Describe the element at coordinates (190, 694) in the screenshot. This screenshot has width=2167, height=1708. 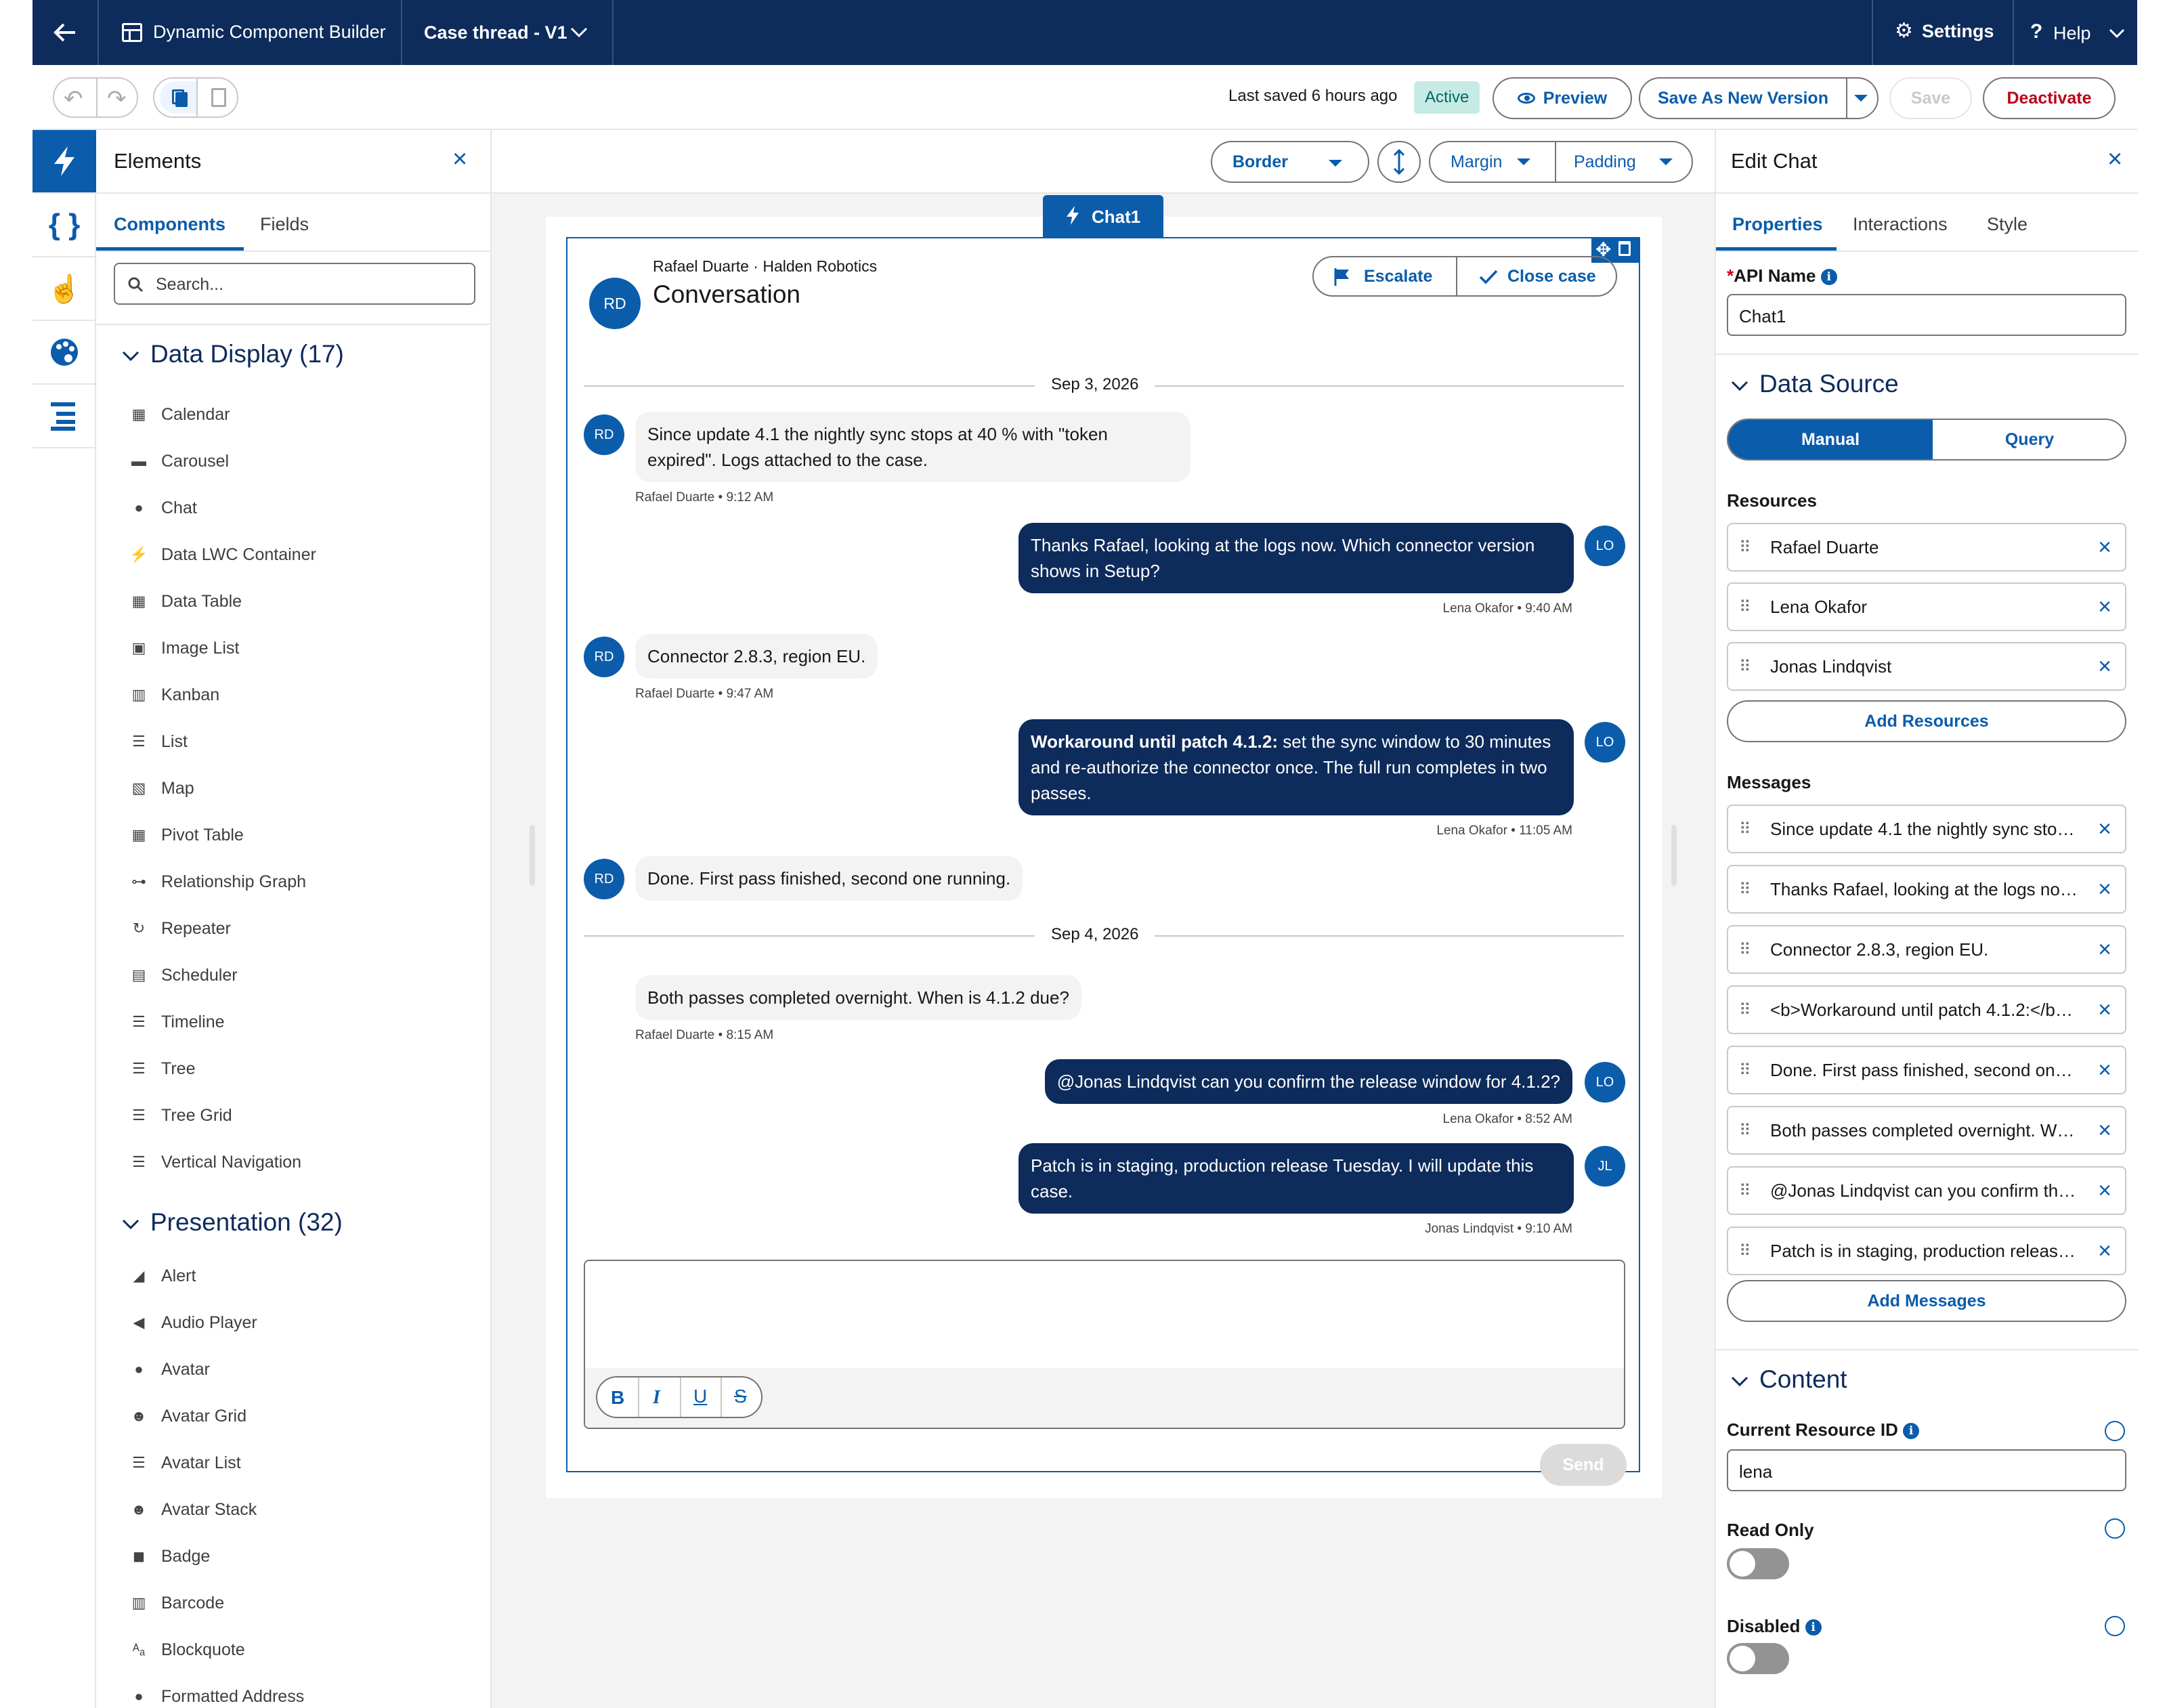
I see `component-item: Kanban` at that location.